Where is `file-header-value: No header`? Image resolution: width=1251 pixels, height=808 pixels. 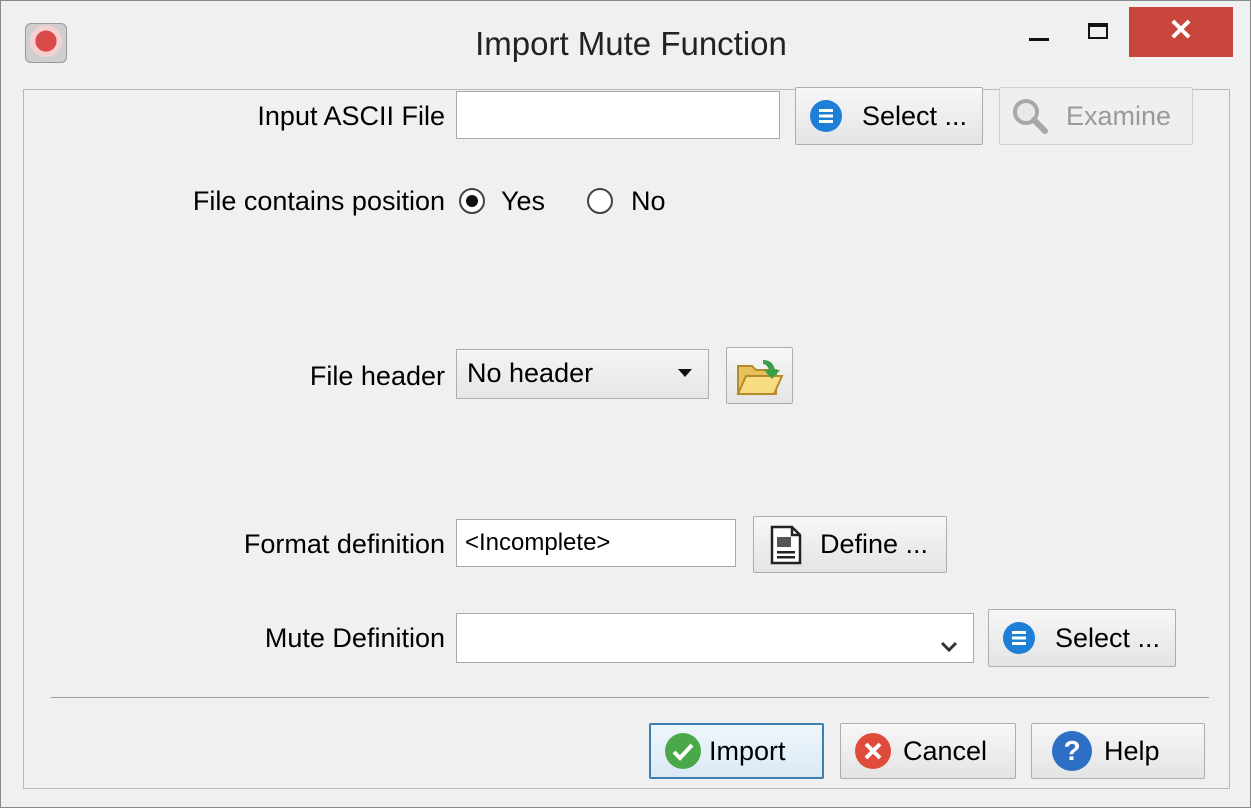
file-header-value: No header is located at coordinates (530, 373).